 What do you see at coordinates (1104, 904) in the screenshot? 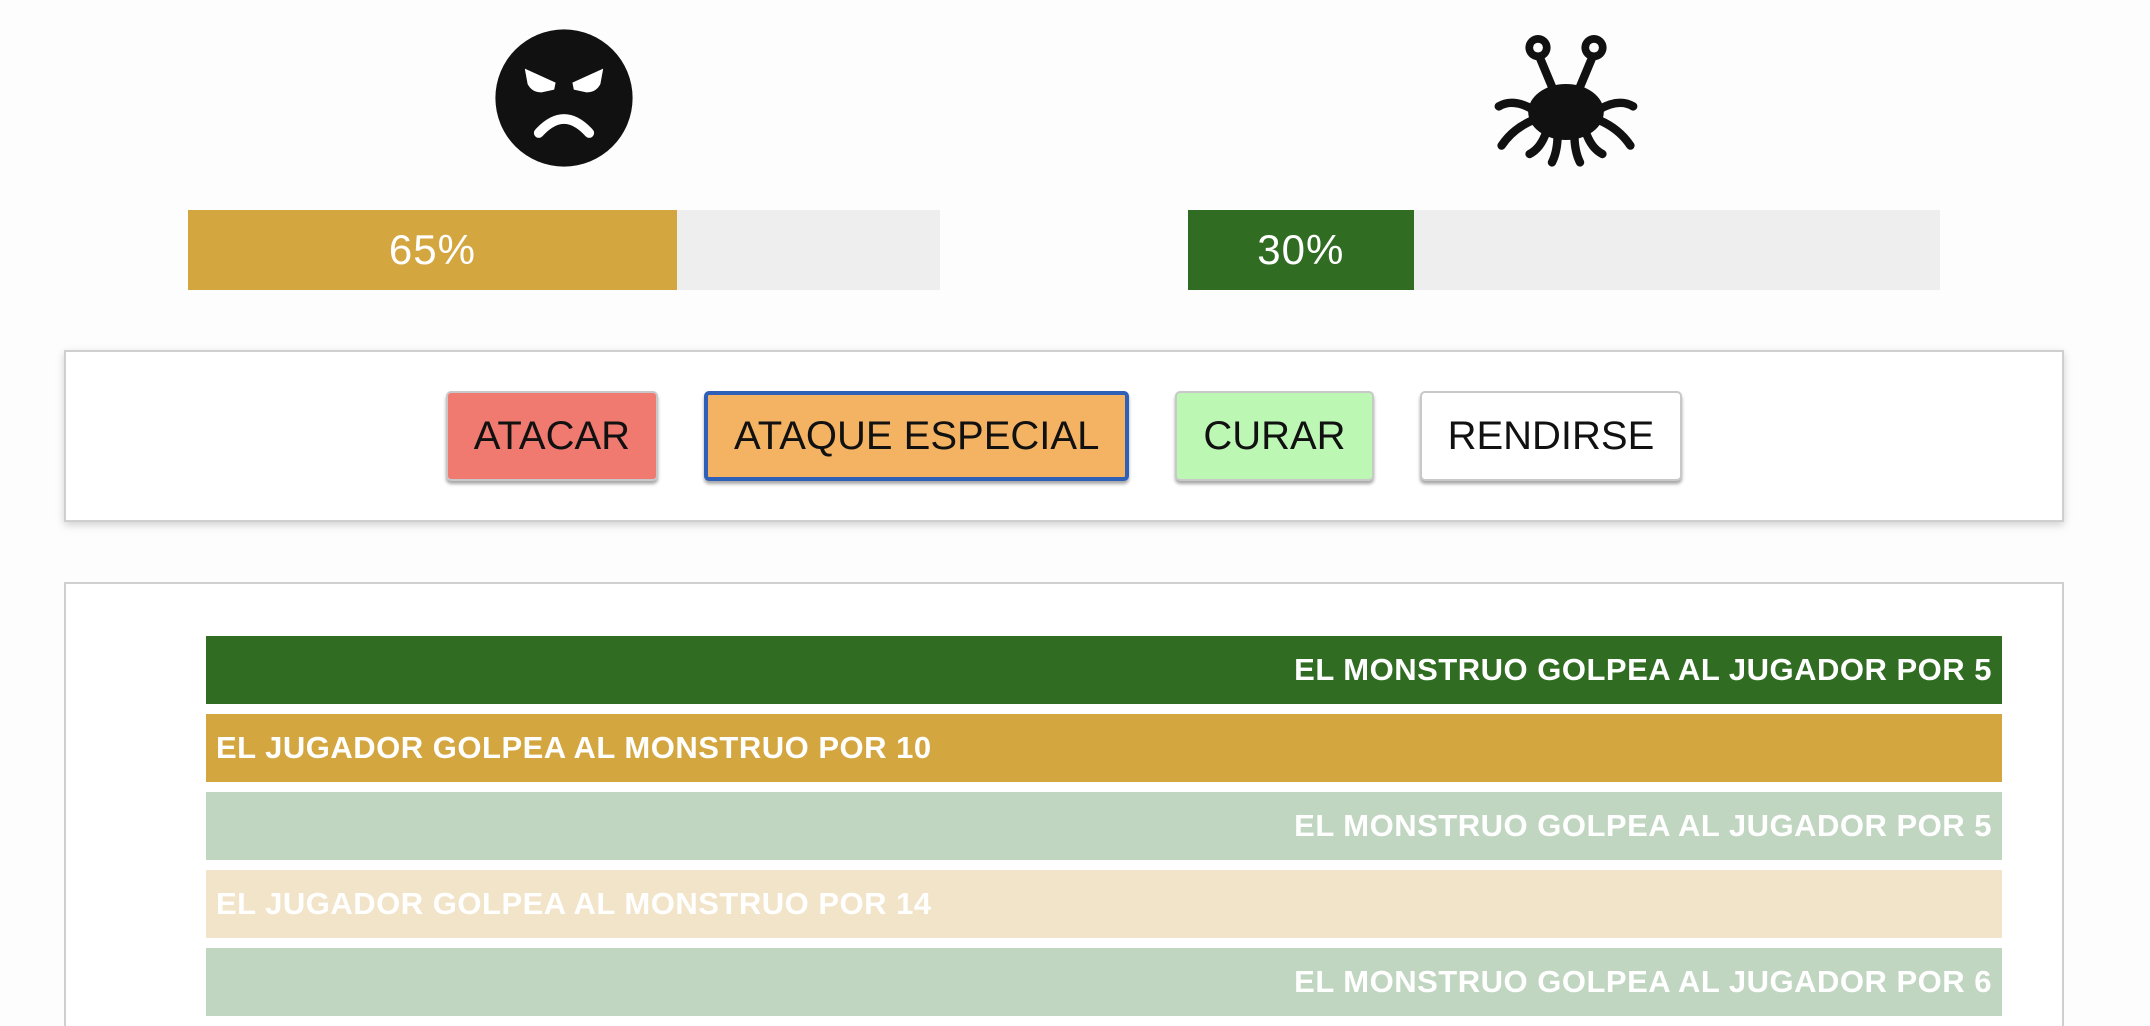
I see `log-entry: EL JUGADOR GOLPEA AL MONSTRUO POR 14` at bounding box center [1104, 904].